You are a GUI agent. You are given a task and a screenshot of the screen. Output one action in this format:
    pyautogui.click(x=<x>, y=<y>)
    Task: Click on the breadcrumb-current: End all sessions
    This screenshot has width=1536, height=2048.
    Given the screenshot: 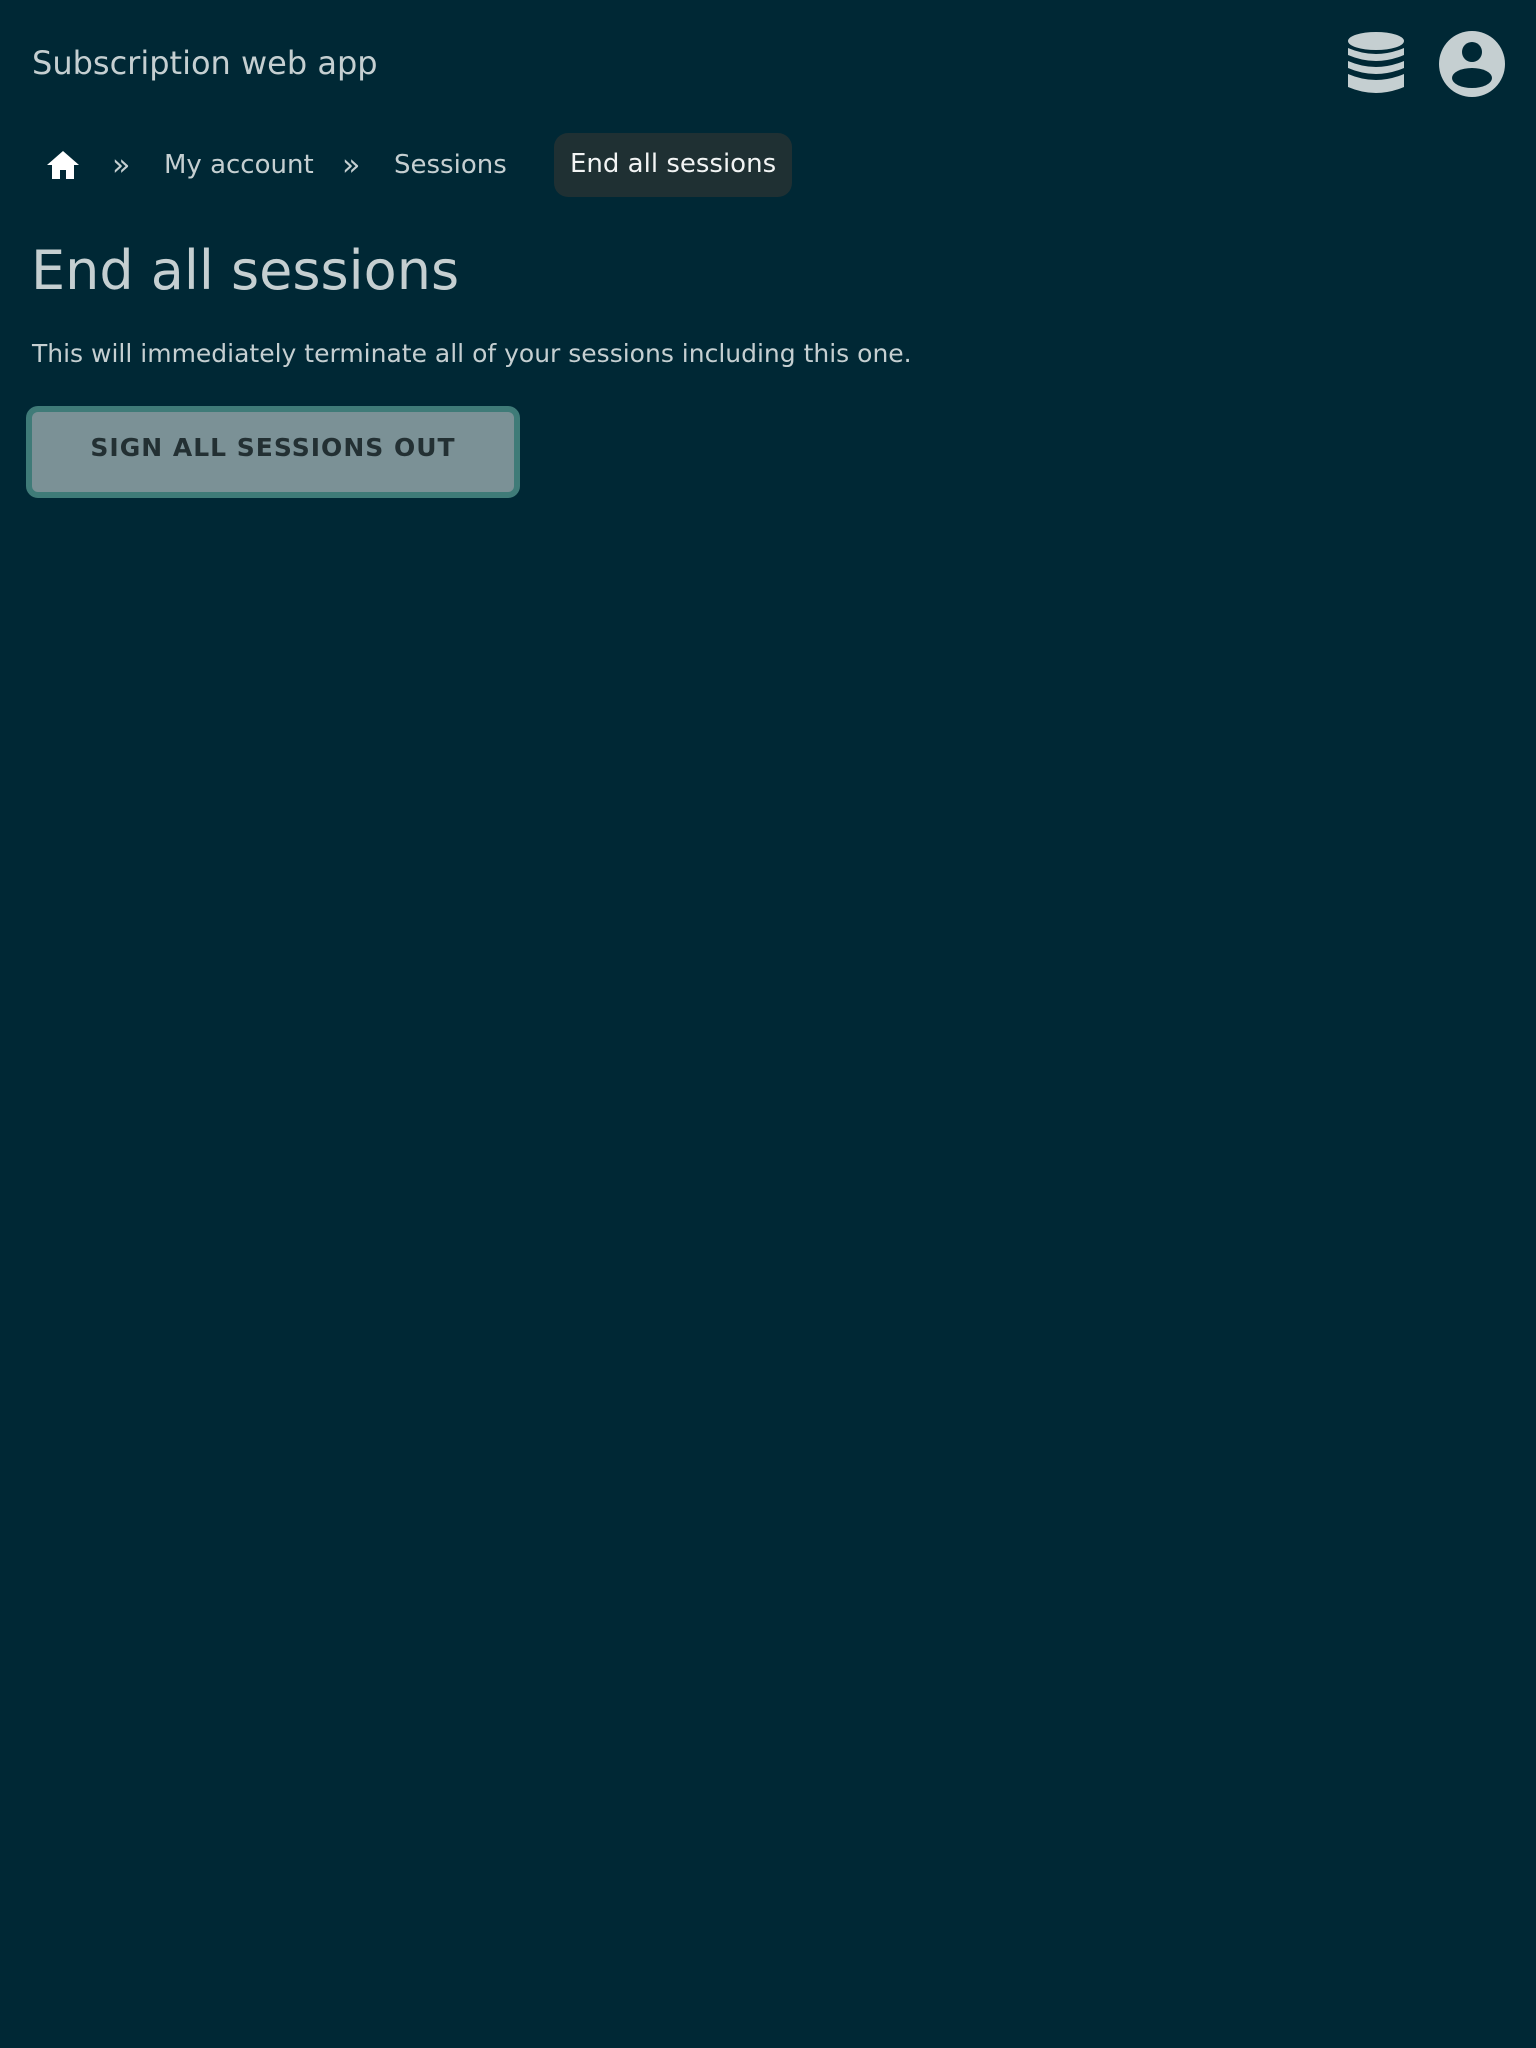 What is the action you would take?
    pyautogui.click(x=673, y=165)
    